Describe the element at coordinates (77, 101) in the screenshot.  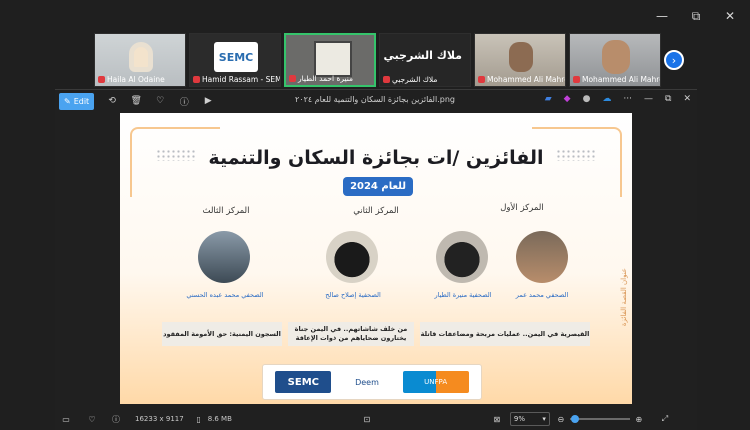
I see `edit-button: ✎ Edit` at that location.